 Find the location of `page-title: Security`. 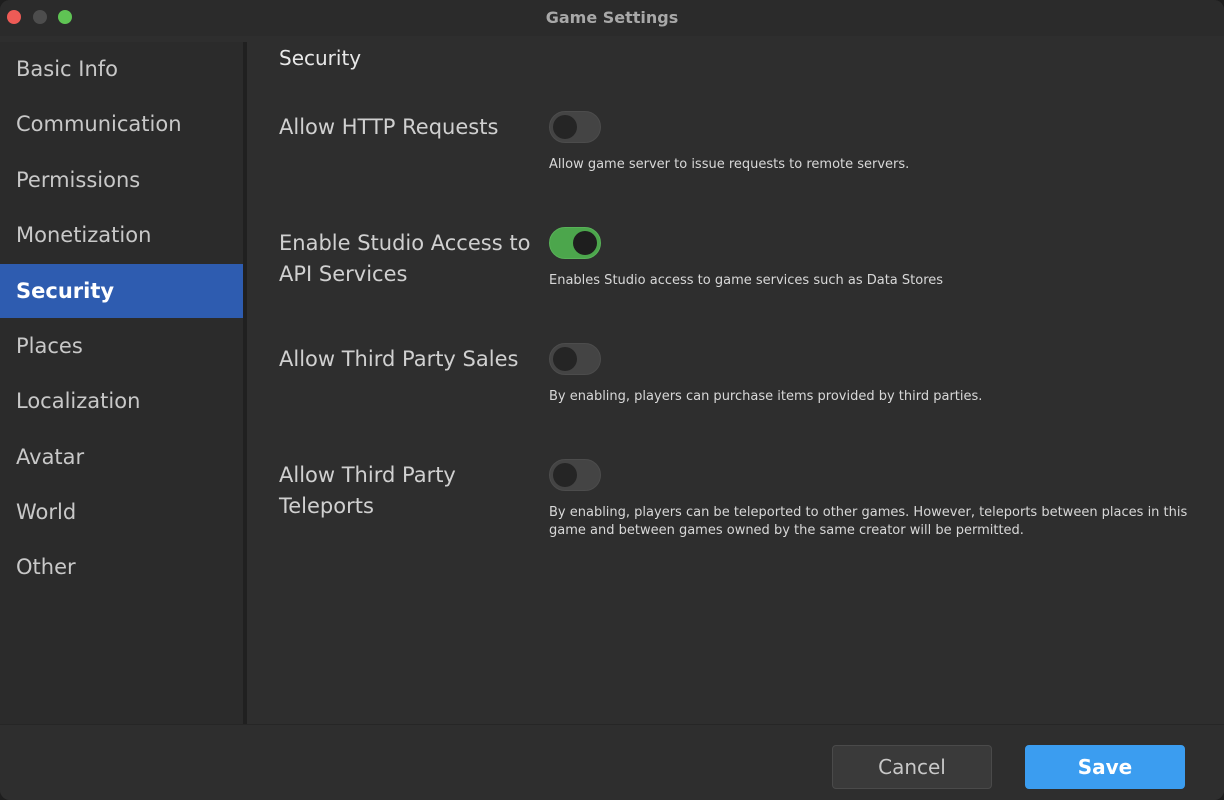

page-title: Security is located at coordinates (320, 58).